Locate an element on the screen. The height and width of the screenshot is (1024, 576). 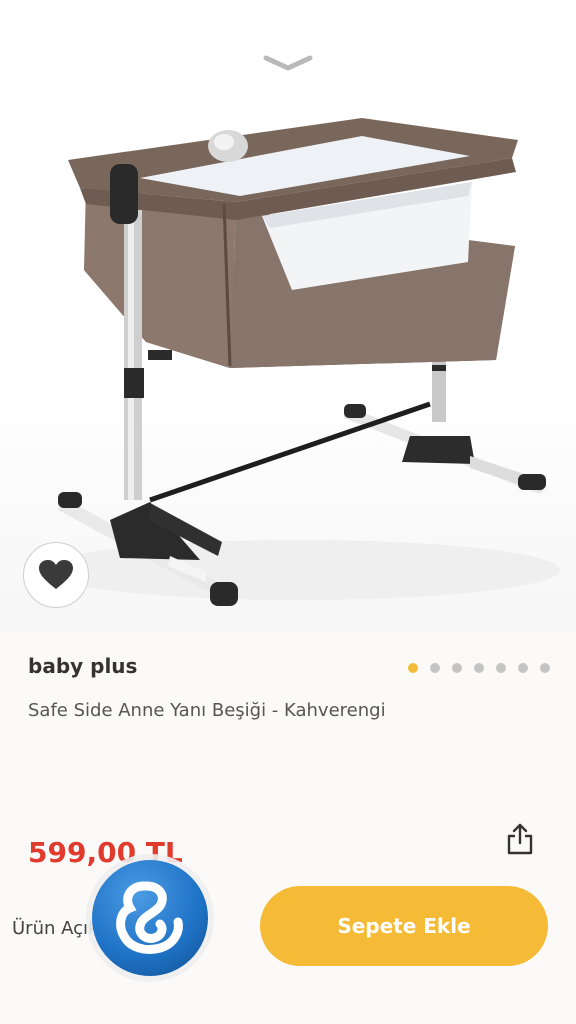
brand-name: baby plus is located at coordinates (82, 666).